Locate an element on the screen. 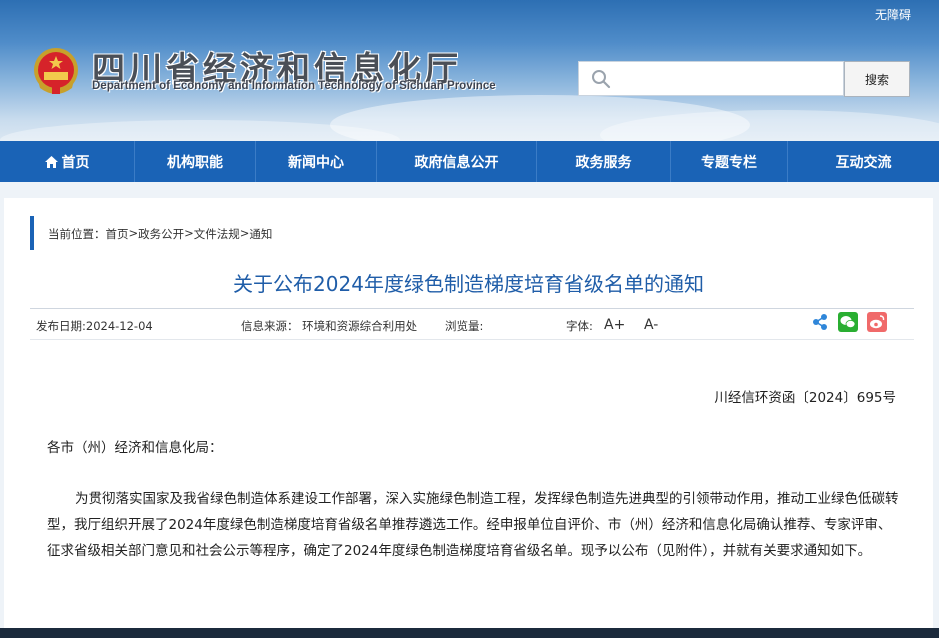  nav-item-label: 首页 is located at coordinates (75, 162).